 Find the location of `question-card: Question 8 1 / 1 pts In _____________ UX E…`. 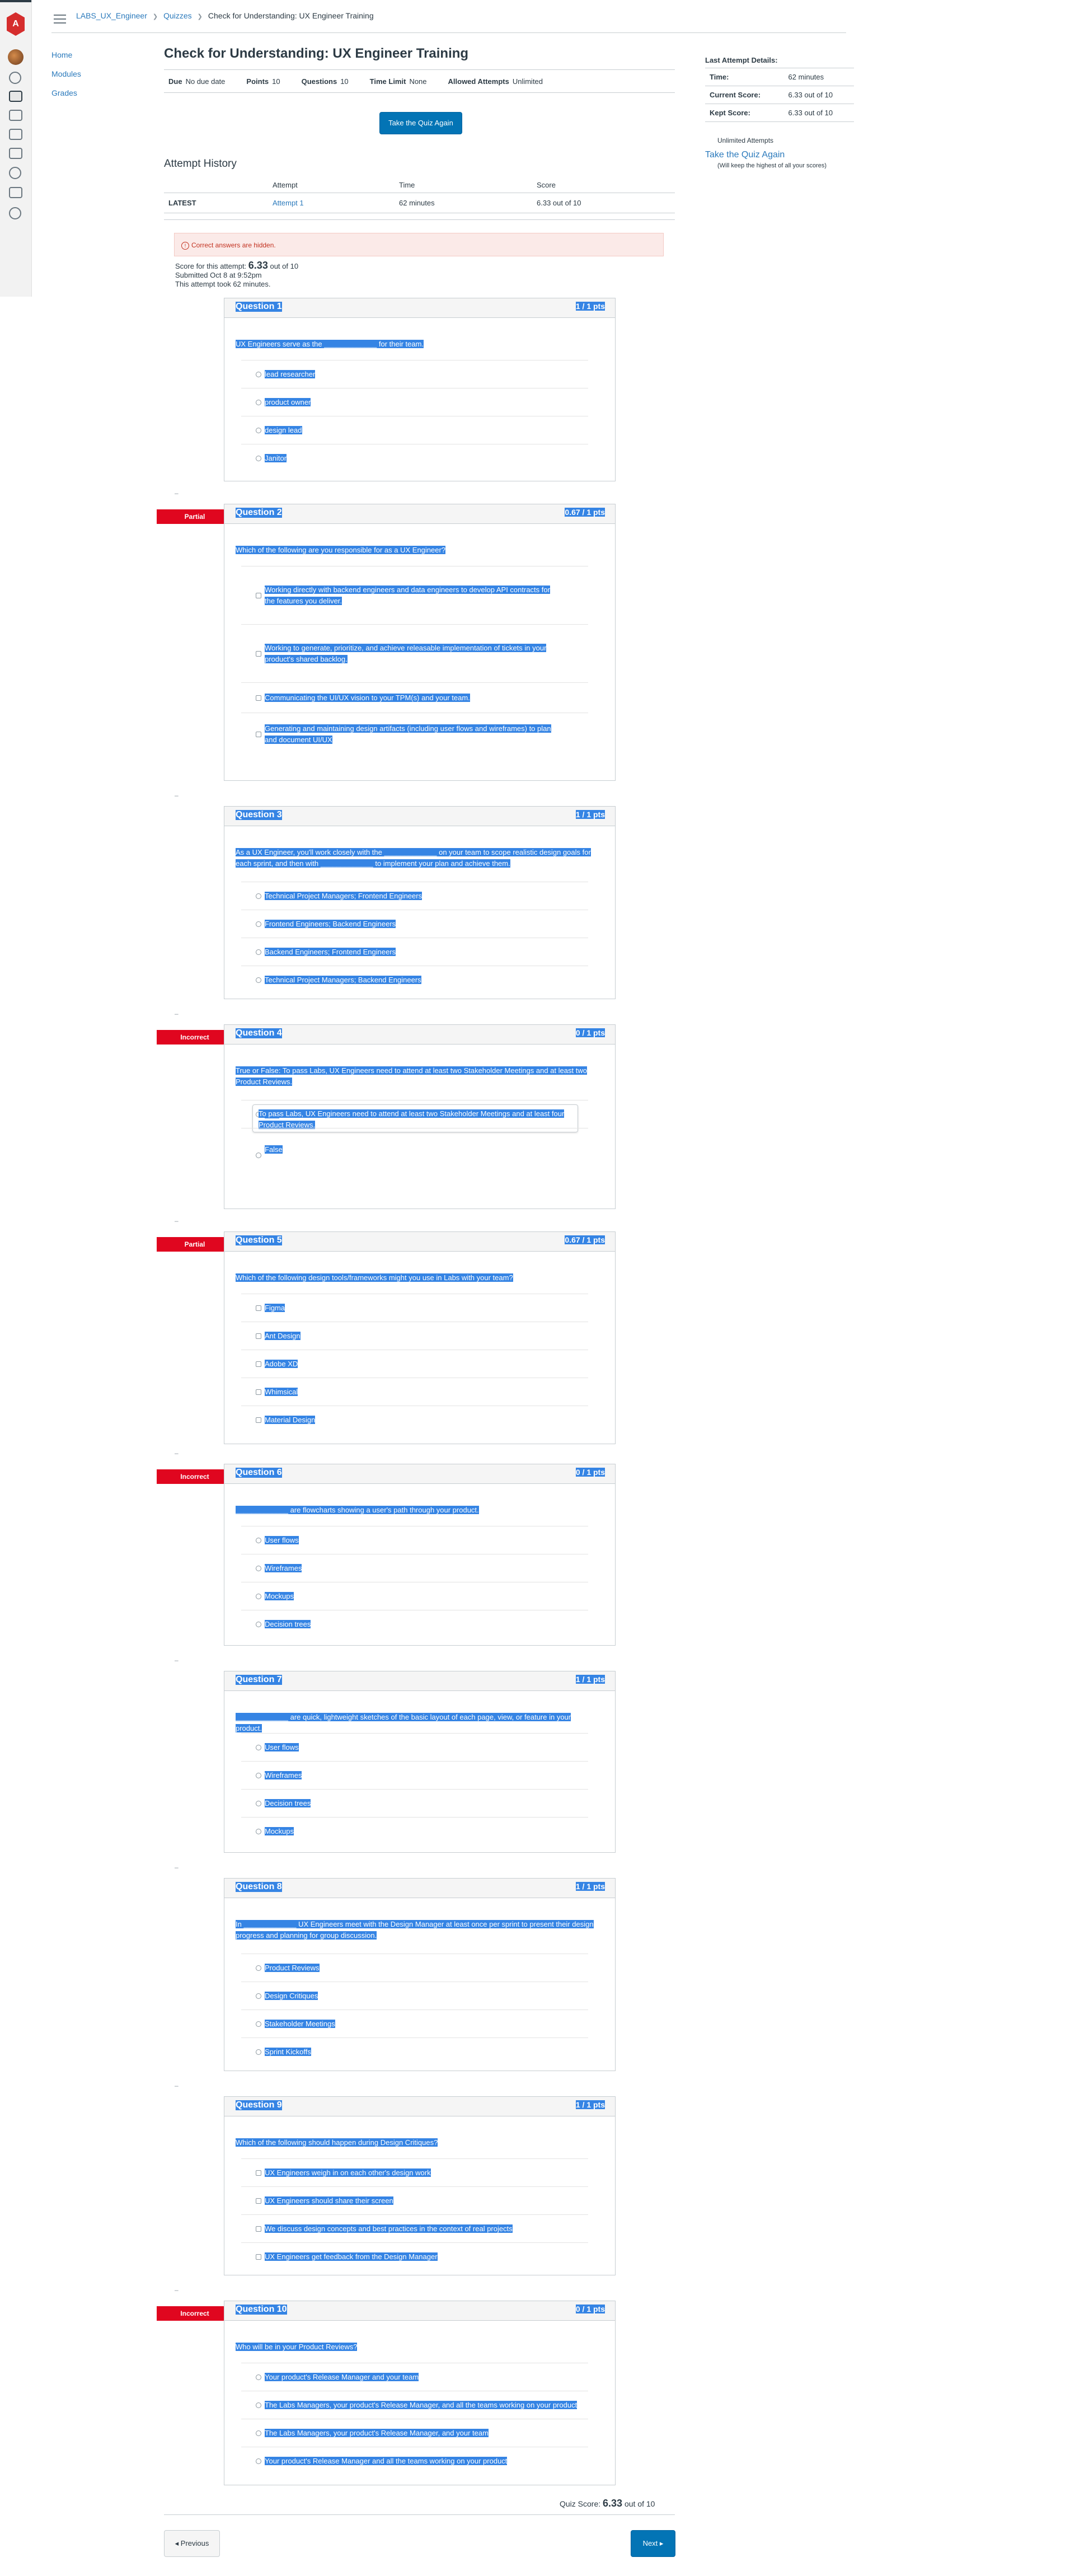

question-card: Question 8 1 / 1 pts In _____________ UX E… is located at coordinates (420, 1974).